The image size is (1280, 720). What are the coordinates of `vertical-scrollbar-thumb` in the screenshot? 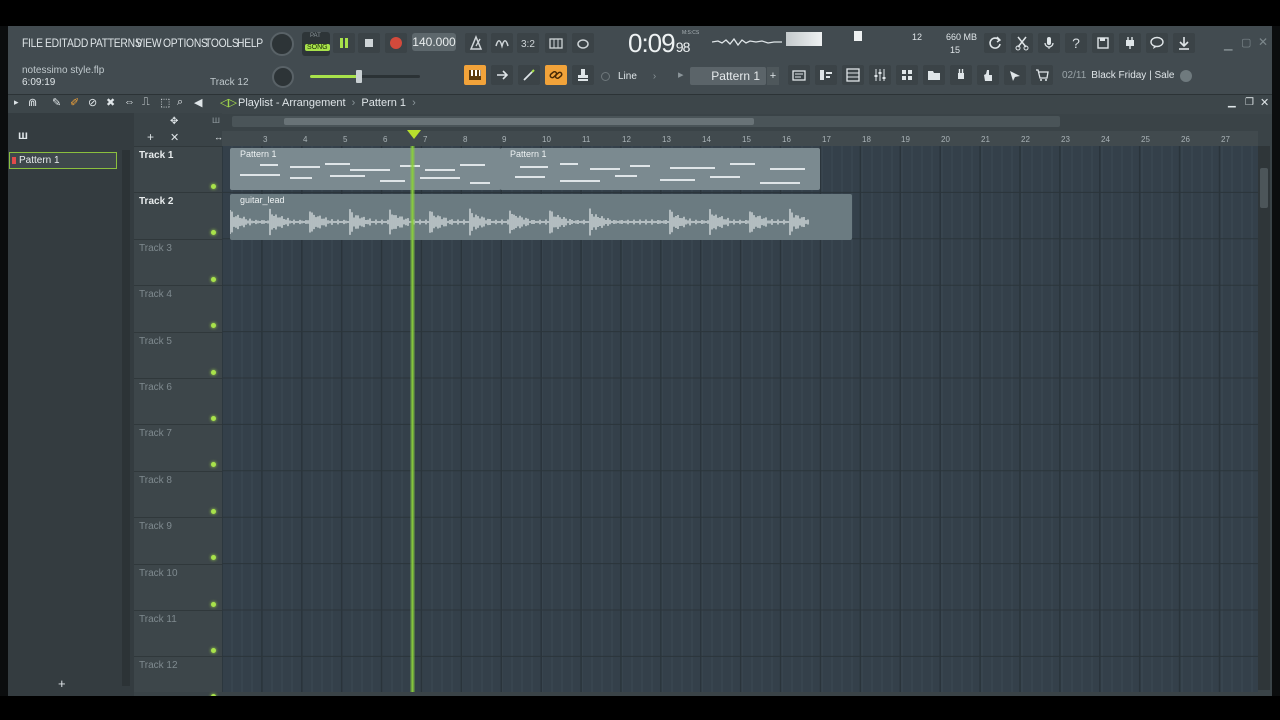 It's located at (1264, 188).